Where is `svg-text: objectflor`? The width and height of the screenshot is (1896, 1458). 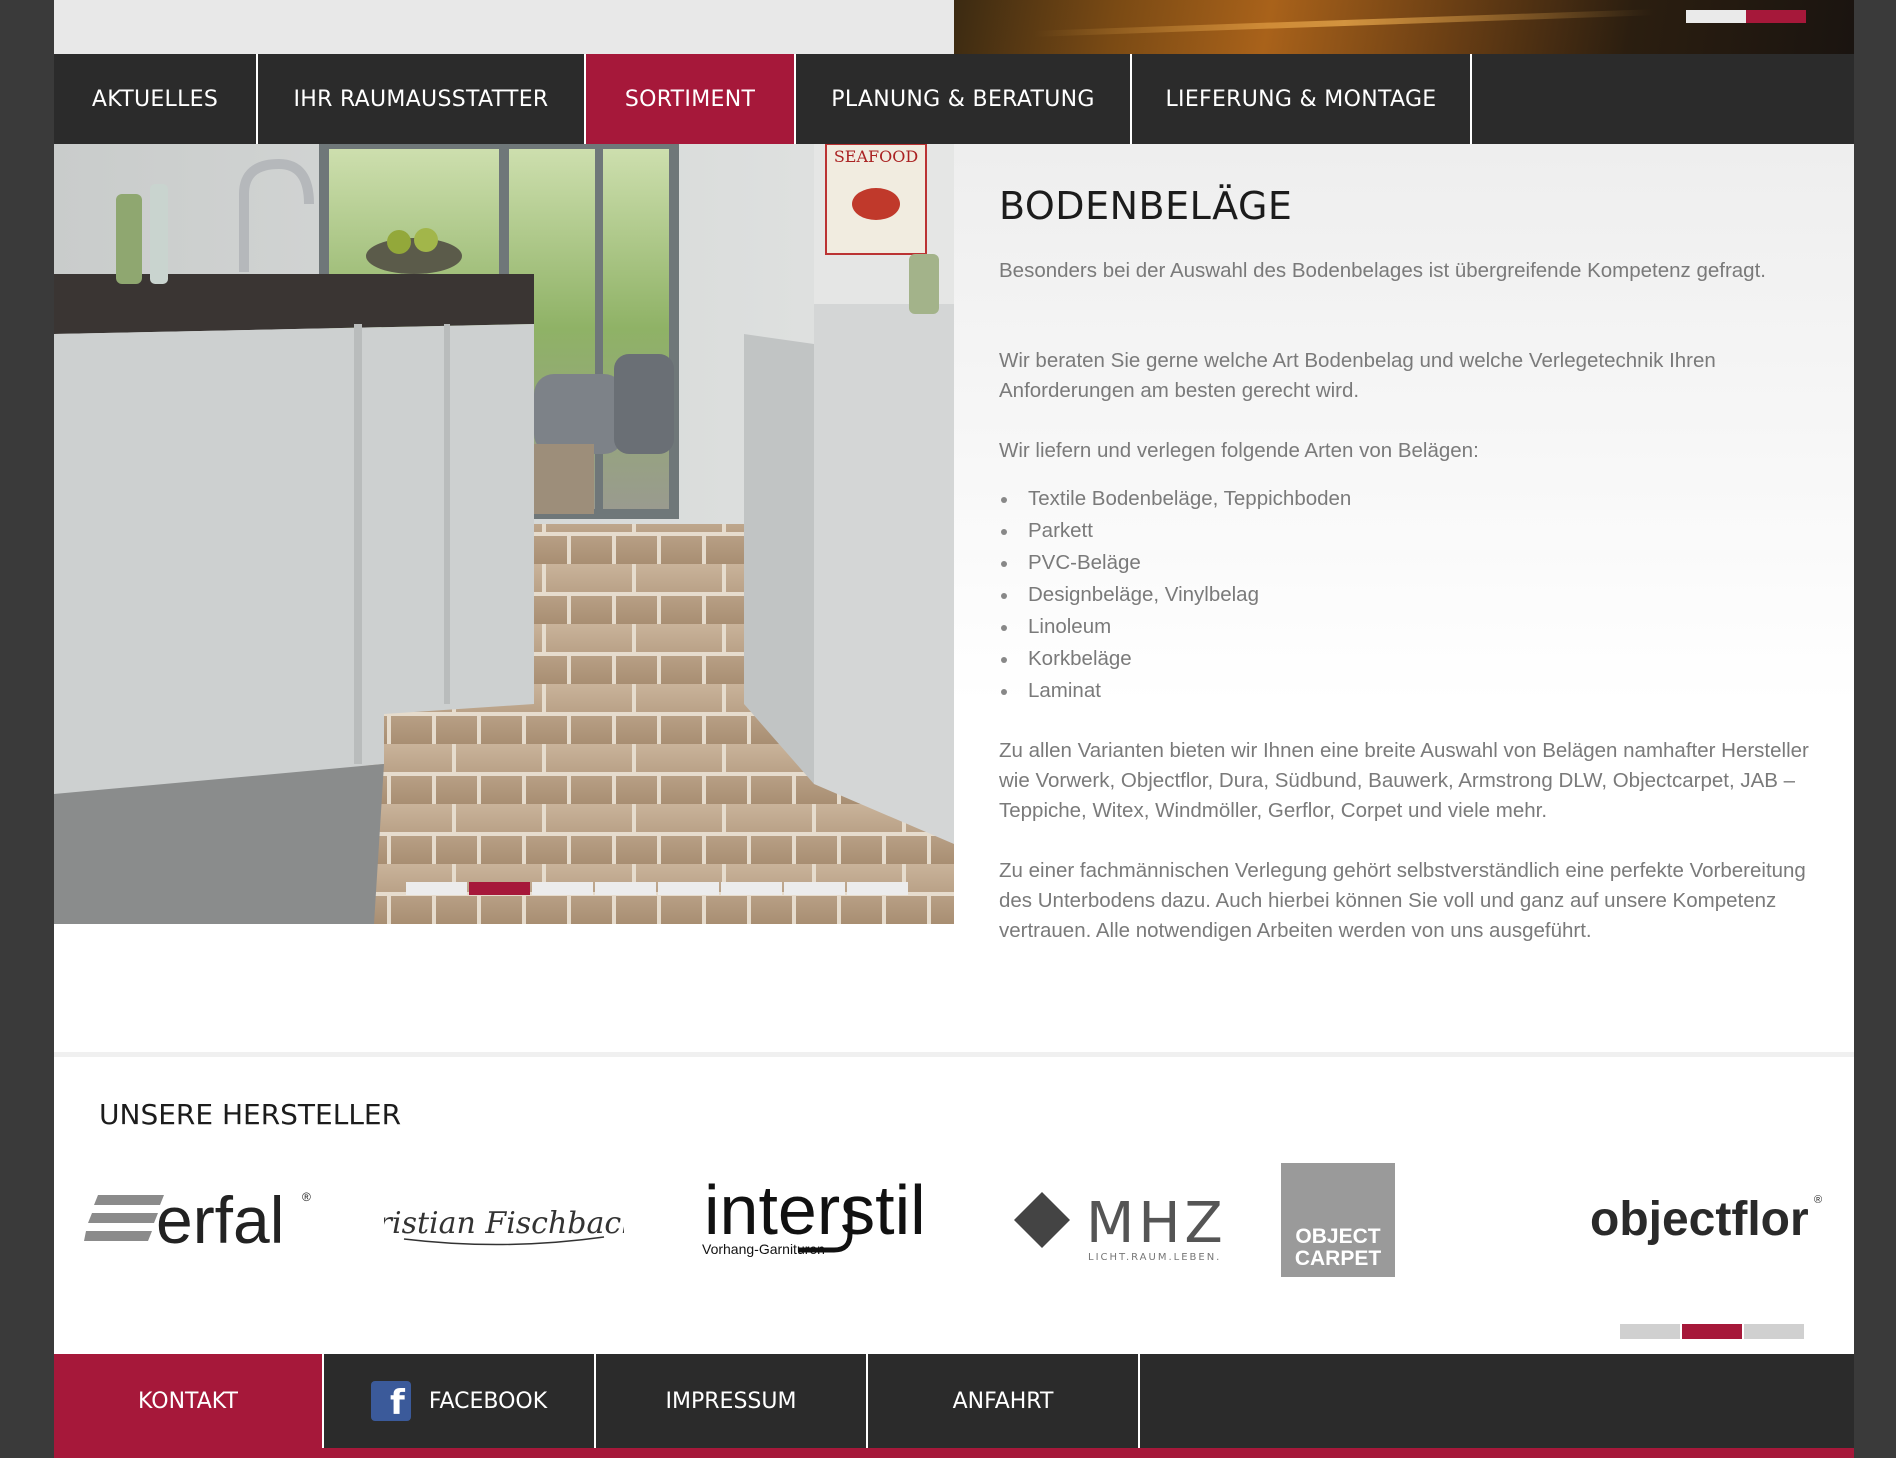
svg-text: objectflor is located at coordinates (1699, 1219).